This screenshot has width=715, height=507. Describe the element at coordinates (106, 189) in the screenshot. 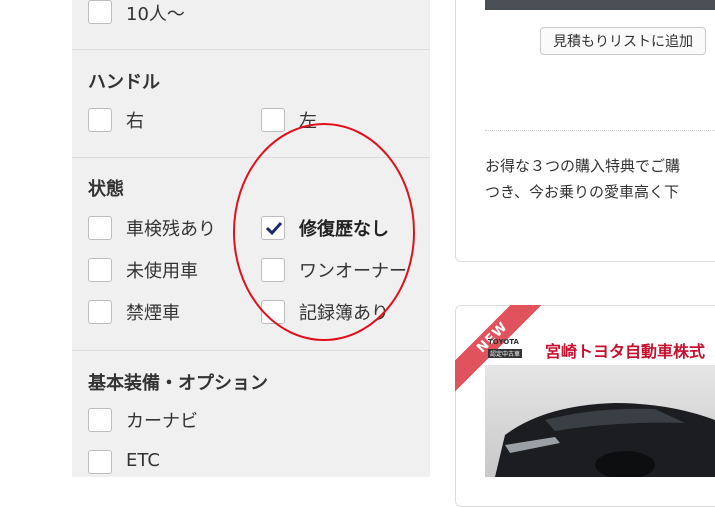

I see `condition-section-title: 状態` at that location.